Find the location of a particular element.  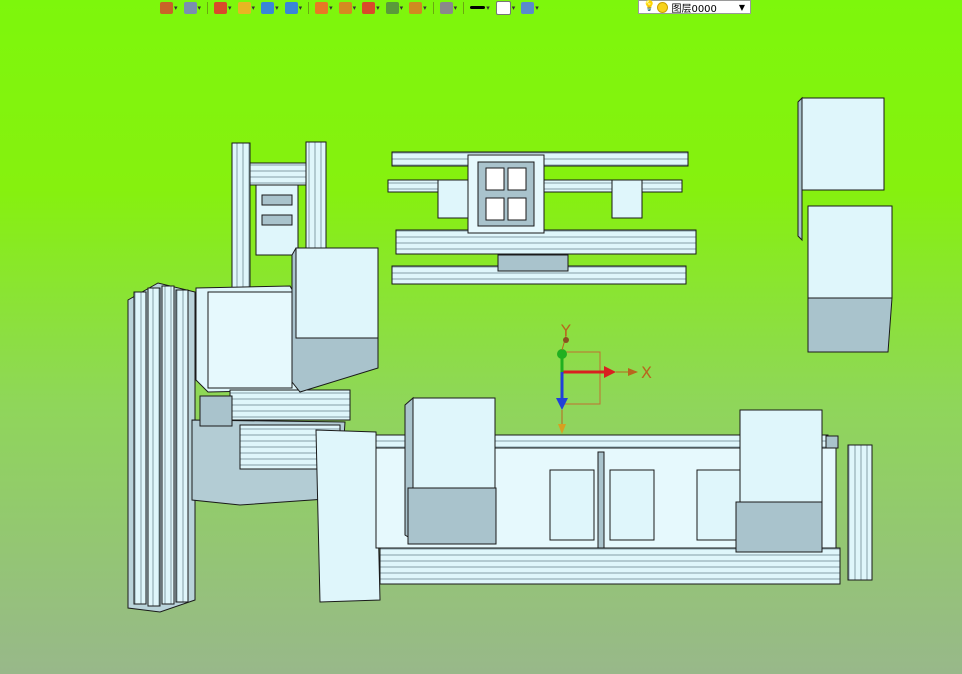

coordinate-triad: X Y is located at coordinates (604, 377).